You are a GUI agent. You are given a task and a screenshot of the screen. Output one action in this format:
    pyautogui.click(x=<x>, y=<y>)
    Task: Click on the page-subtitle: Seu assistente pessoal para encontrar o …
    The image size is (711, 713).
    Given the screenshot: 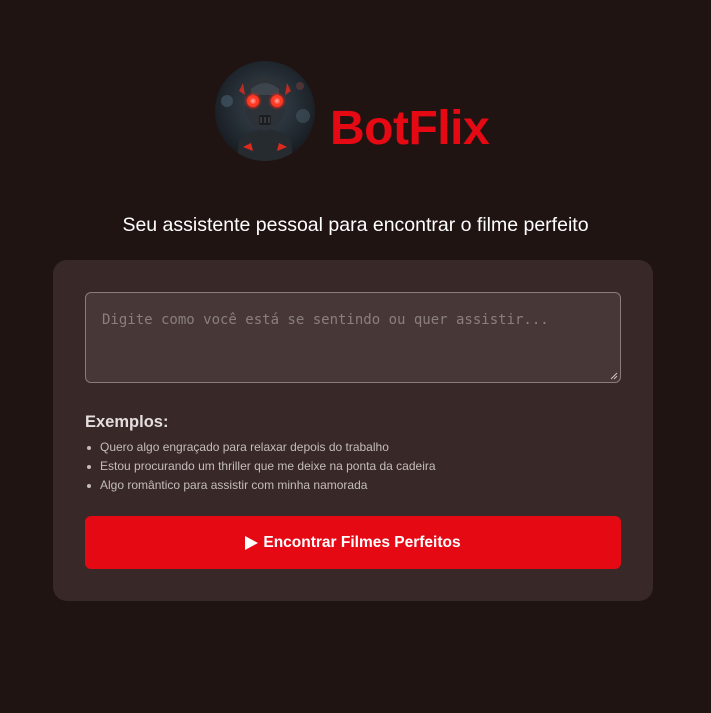 What is the action you would take?
    pyautogui.click(x=355, y=225)
    